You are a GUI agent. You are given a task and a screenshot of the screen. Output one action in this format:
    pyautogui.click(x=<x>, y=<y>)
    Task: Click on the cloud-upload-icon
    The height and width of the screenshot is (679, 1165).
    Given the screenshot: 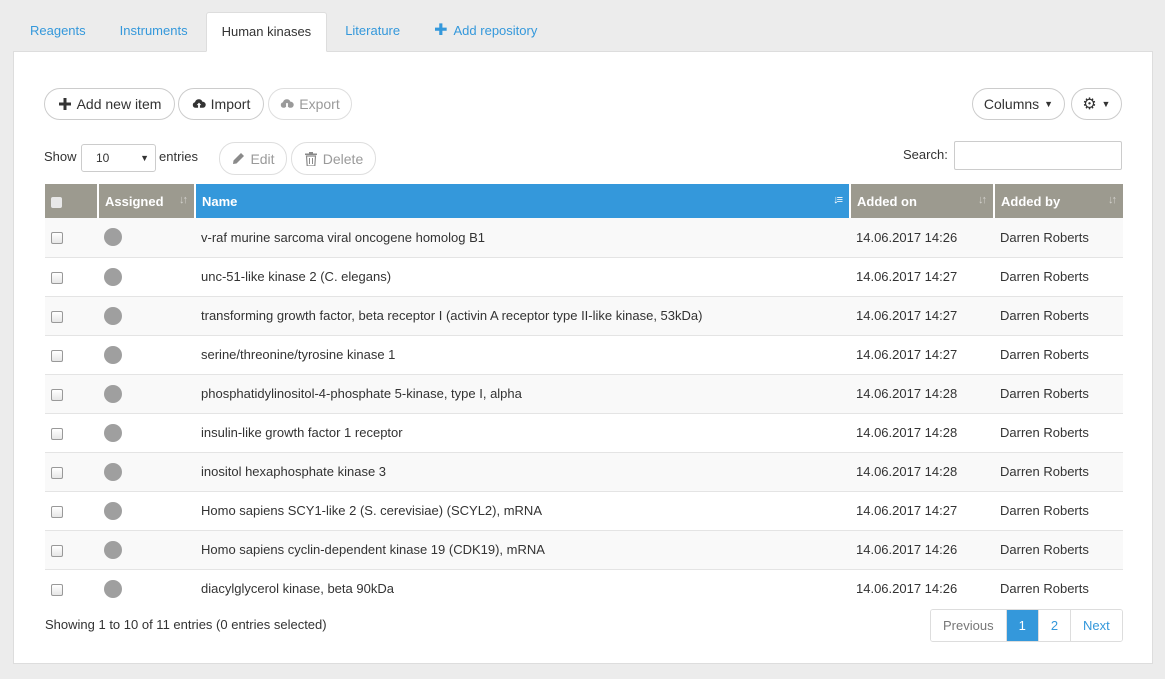 What is the action you would take?
    pyautogui.click(x=199, y=104)
    